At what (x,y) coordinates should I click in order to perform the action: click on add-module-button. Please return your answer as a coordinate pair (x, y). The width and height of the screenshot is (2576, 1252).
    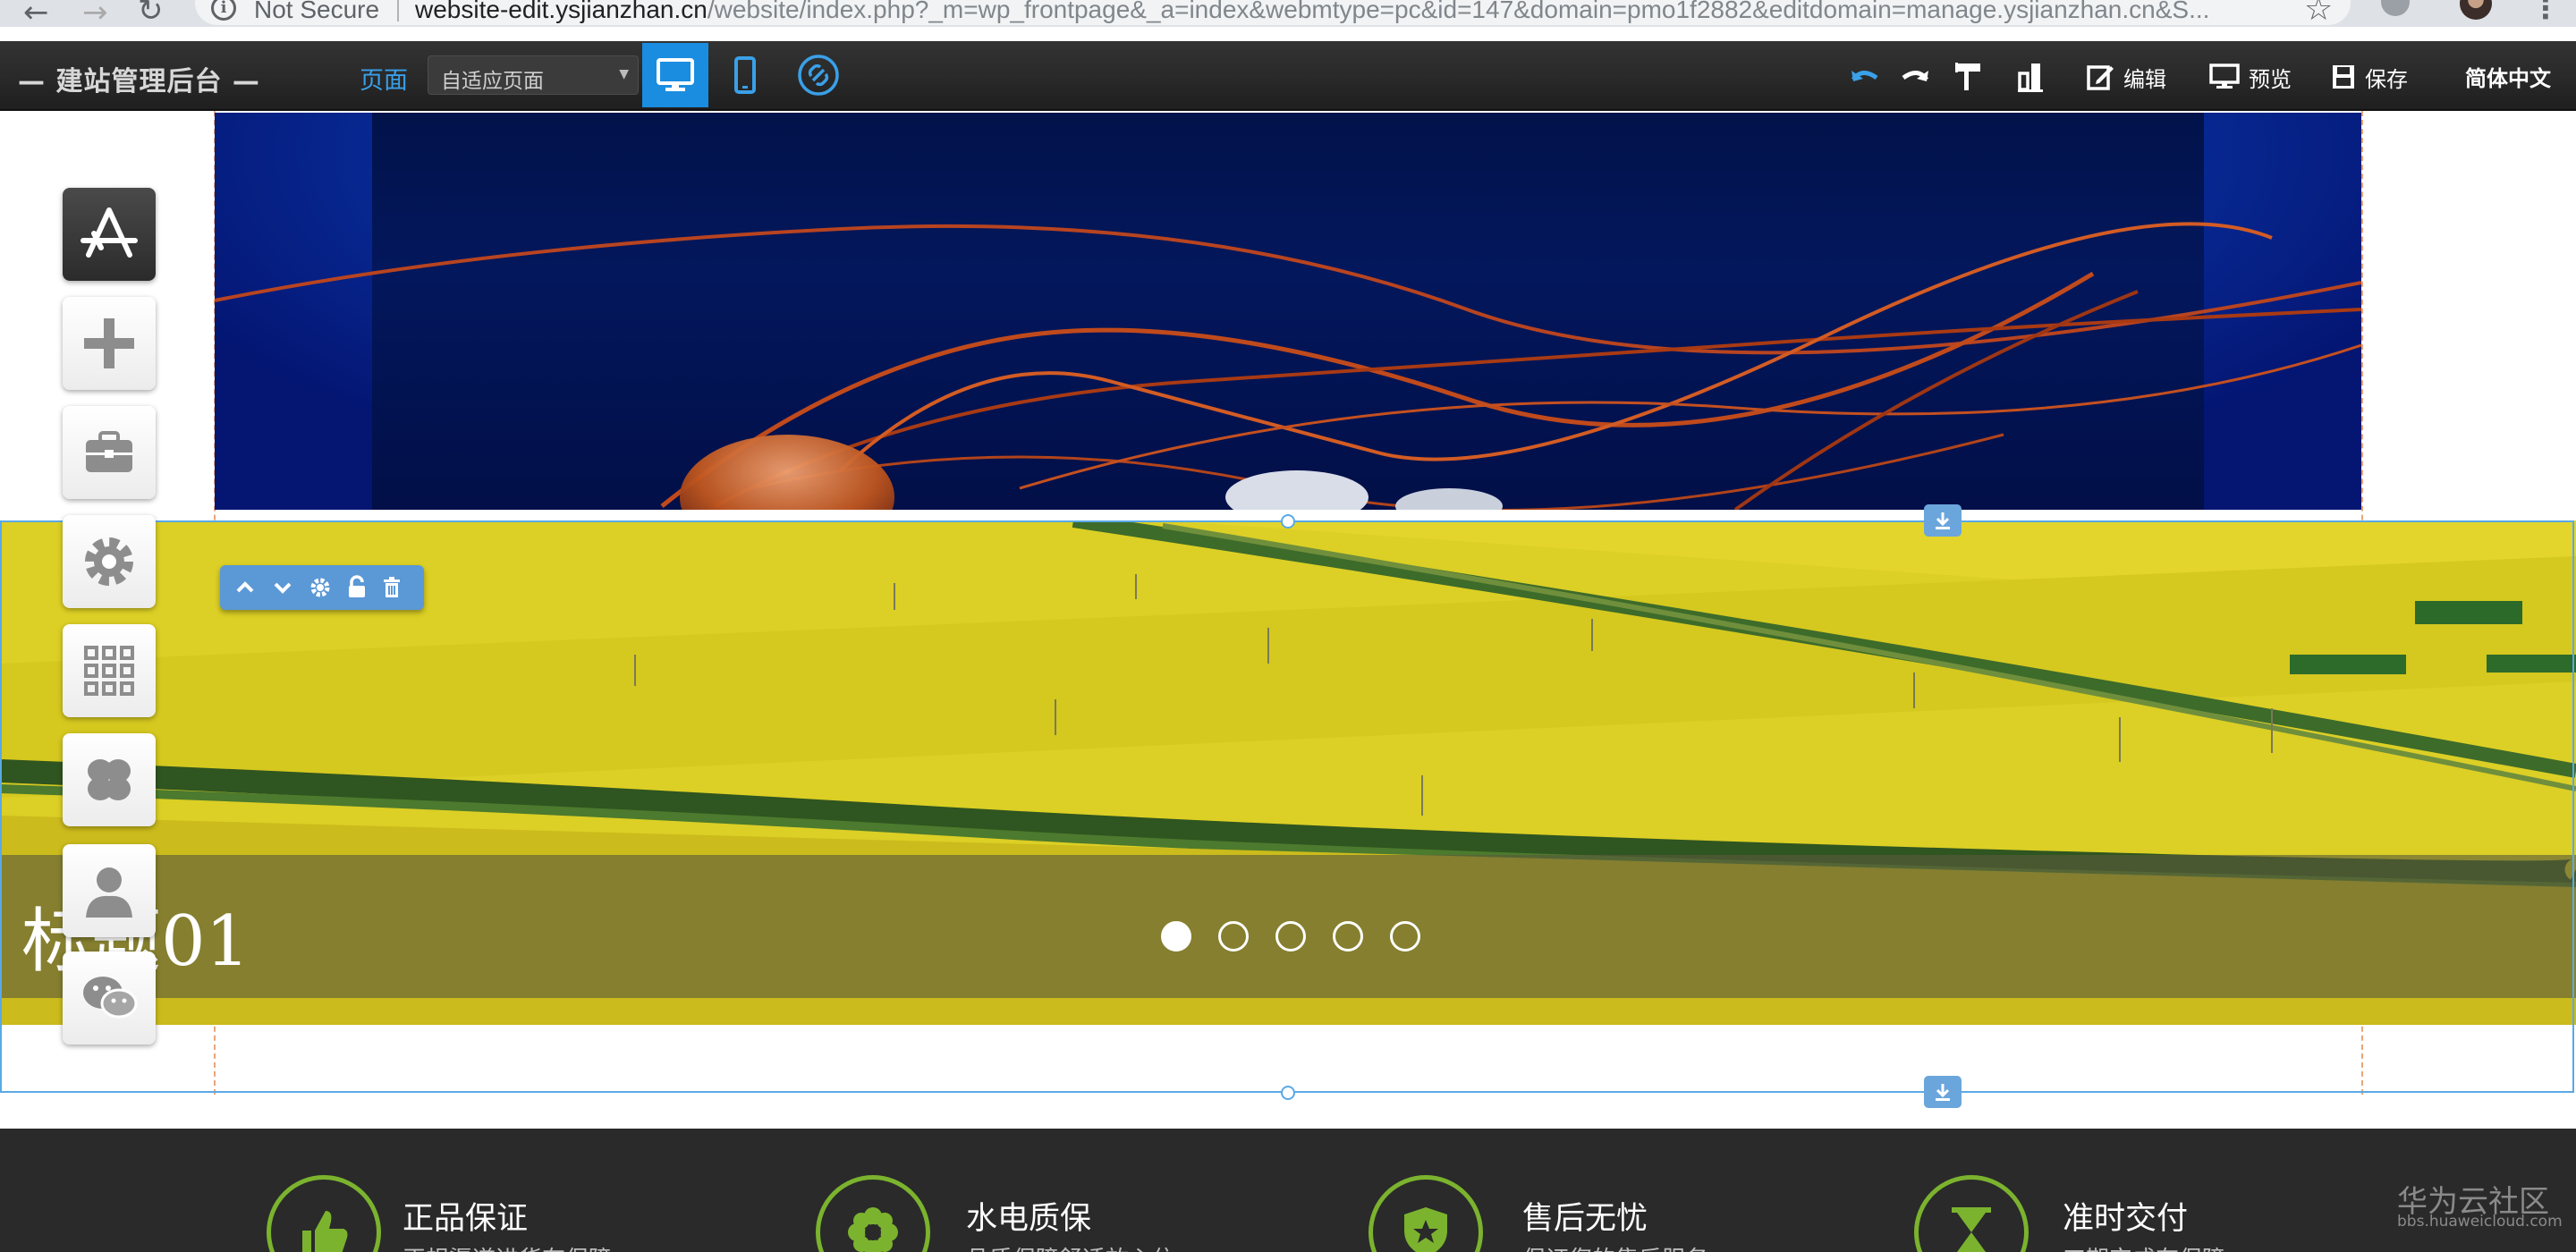
    Looking at the image, I should click on (109, 343).